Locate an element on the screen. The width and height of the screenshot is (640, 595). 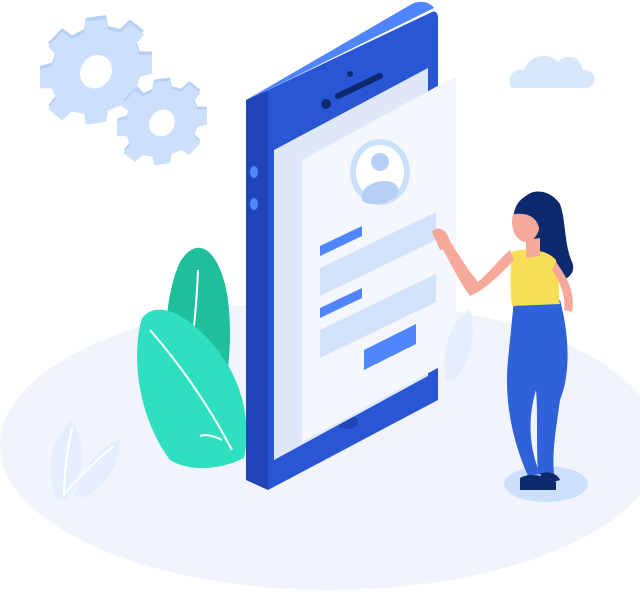
cloud-icon is located at coordinates (552, 71).